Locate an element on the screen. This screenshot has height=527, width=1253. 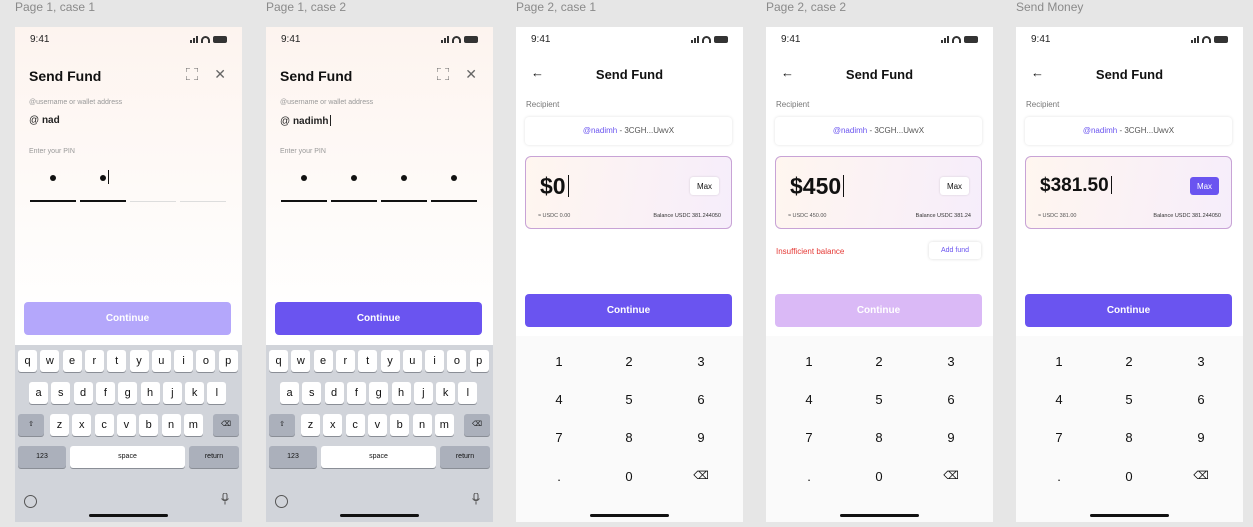
key-g: g is located at coordinates (128, 393).